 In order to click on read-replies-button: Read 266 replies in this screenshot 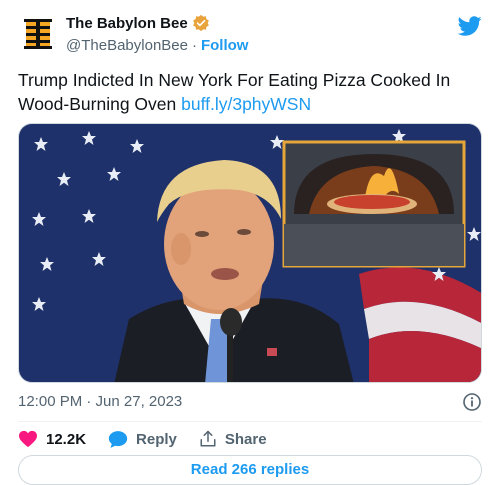, I will do `click(250, 470)`.